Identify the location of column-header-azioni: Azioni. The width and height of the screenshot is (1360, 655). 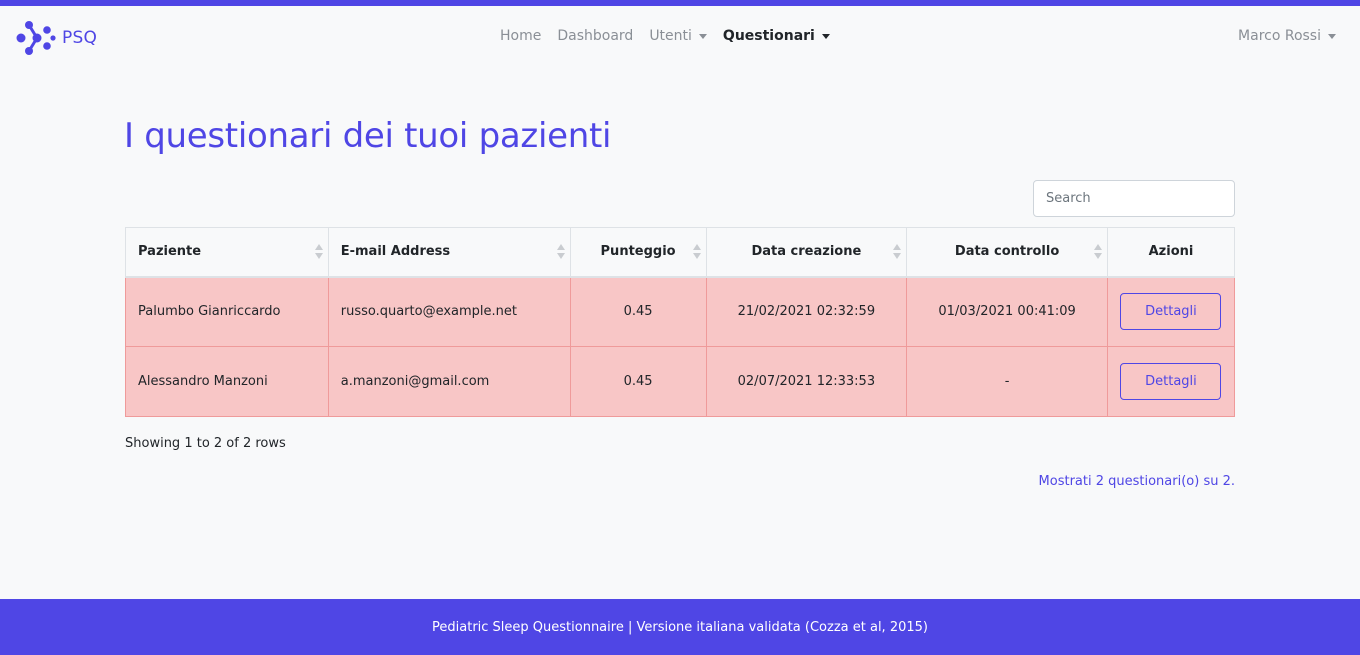
(1171, 252).